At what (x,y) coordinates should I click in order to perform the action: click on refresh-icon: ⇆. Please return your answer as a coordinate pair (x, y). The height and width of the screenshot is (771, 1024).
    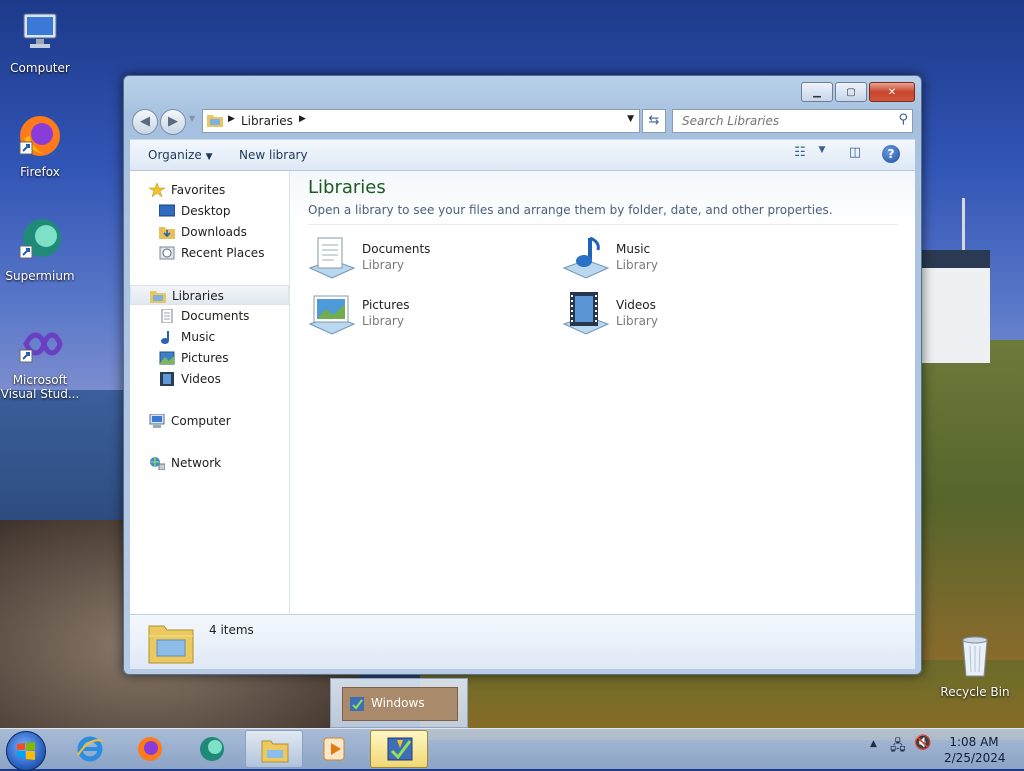
    Looking at the image, I should click on (654, 120).